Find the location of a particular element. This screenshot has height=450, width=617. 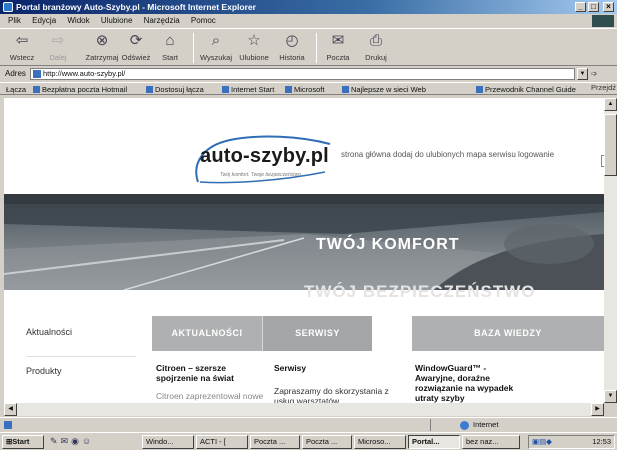

link-best-of-web: Najlepsze w sieci Web is located at coordinates (384, 88).